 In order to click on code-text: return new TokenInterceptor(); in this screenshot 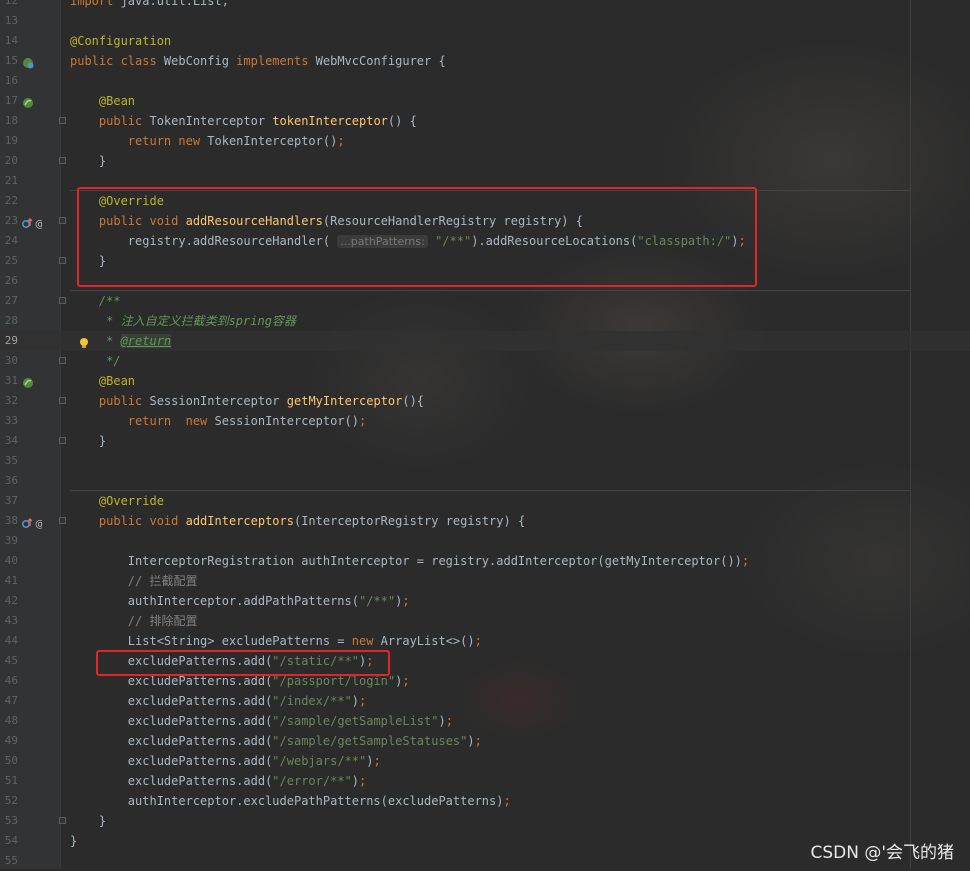, I will do `click(207, 141)`.